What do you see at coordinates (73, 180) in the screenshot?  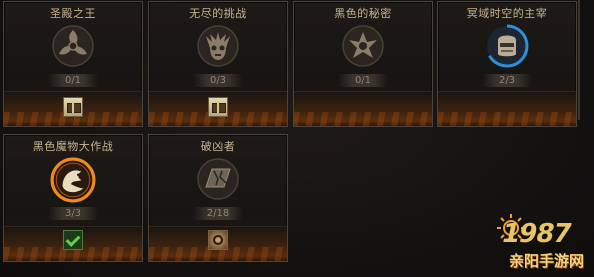 I see `dragon-sigil-icon` at bounding box center [73, 180].